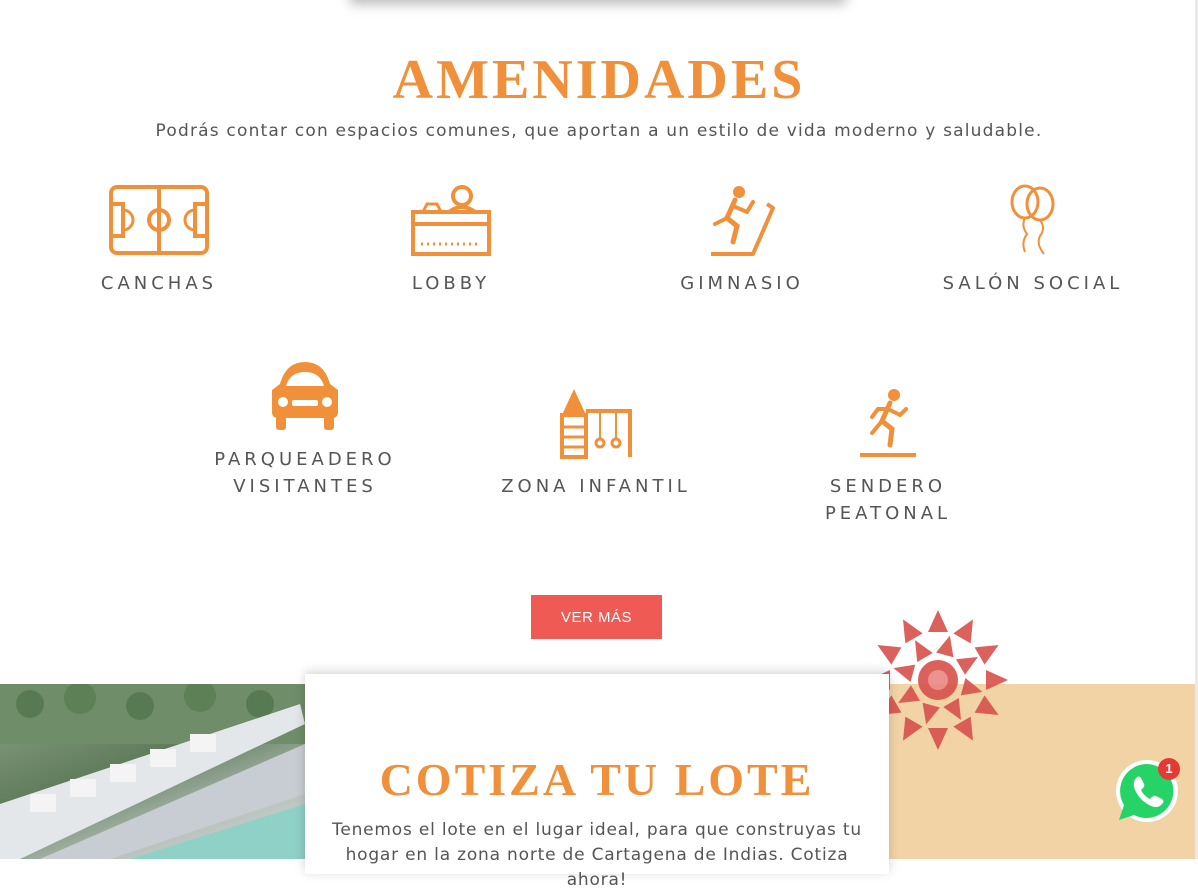  Describe the element at coordinates (596, 486) in the screenshot. I see `amenity-label: ZONA INFANTIL` at that location.